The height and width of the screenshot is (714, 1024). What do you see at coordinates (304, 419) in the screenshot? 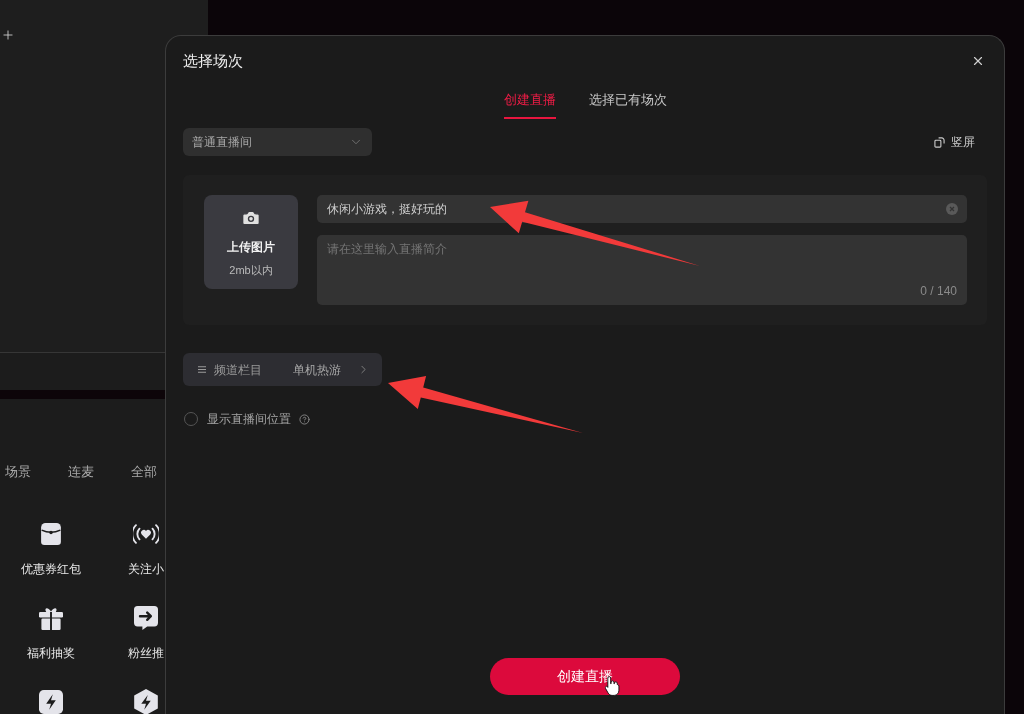
I see `help-icon` at bounding box center [304, 419].